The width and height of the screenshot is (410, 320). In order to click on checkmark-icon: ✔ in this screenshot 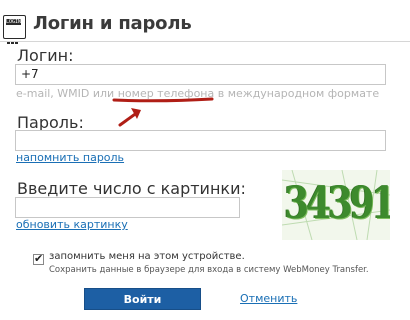, I will do `click(39, 258)`.